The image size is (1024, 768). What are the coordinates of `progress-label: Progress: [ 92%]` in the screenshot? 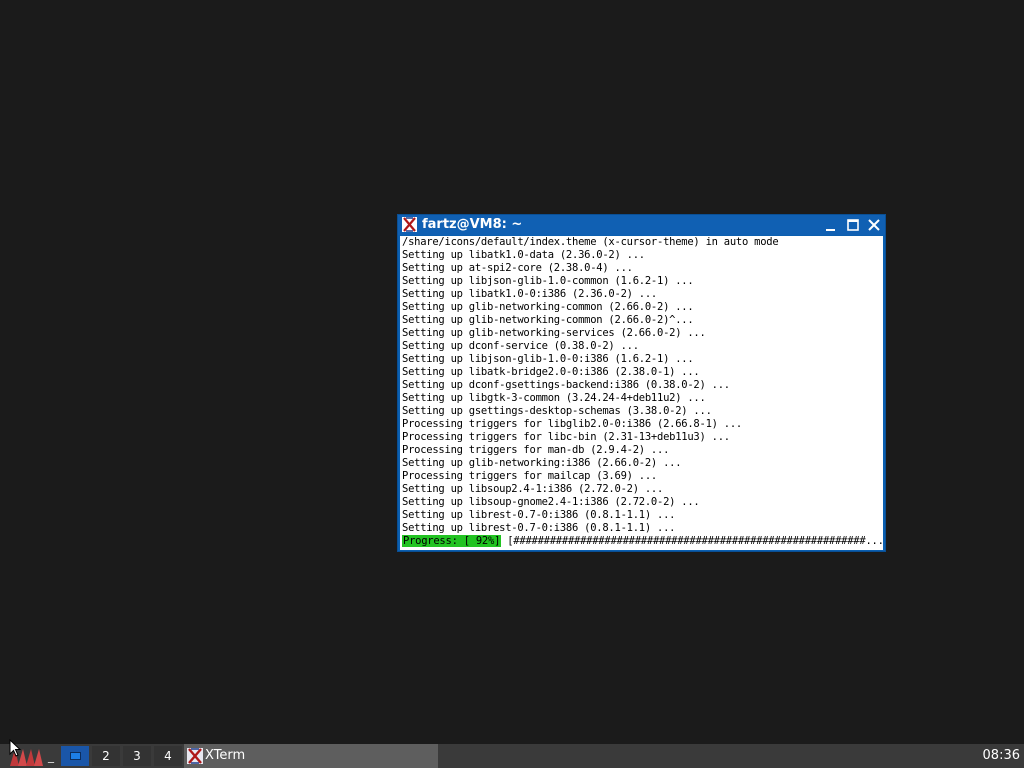 It's located at (452, 541).